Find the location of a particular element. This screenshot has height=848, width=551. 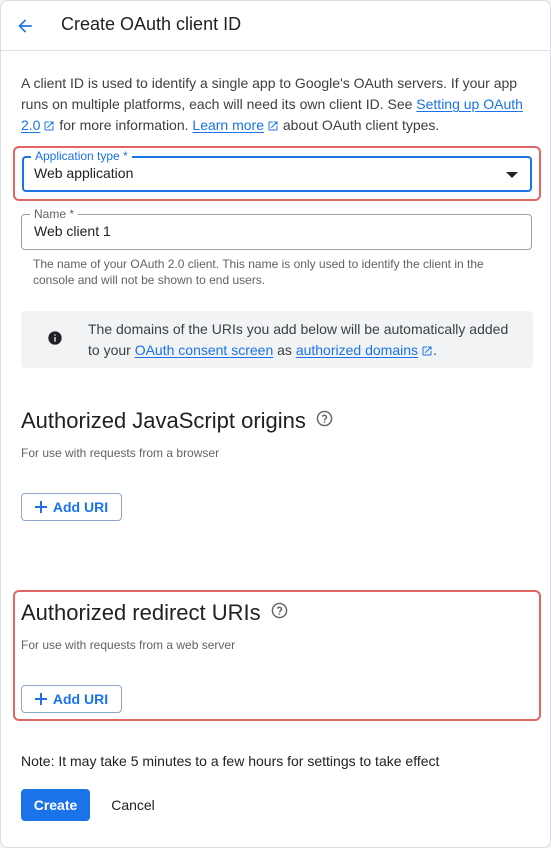

arrow-back-icon is located at coordinates (25, 26).